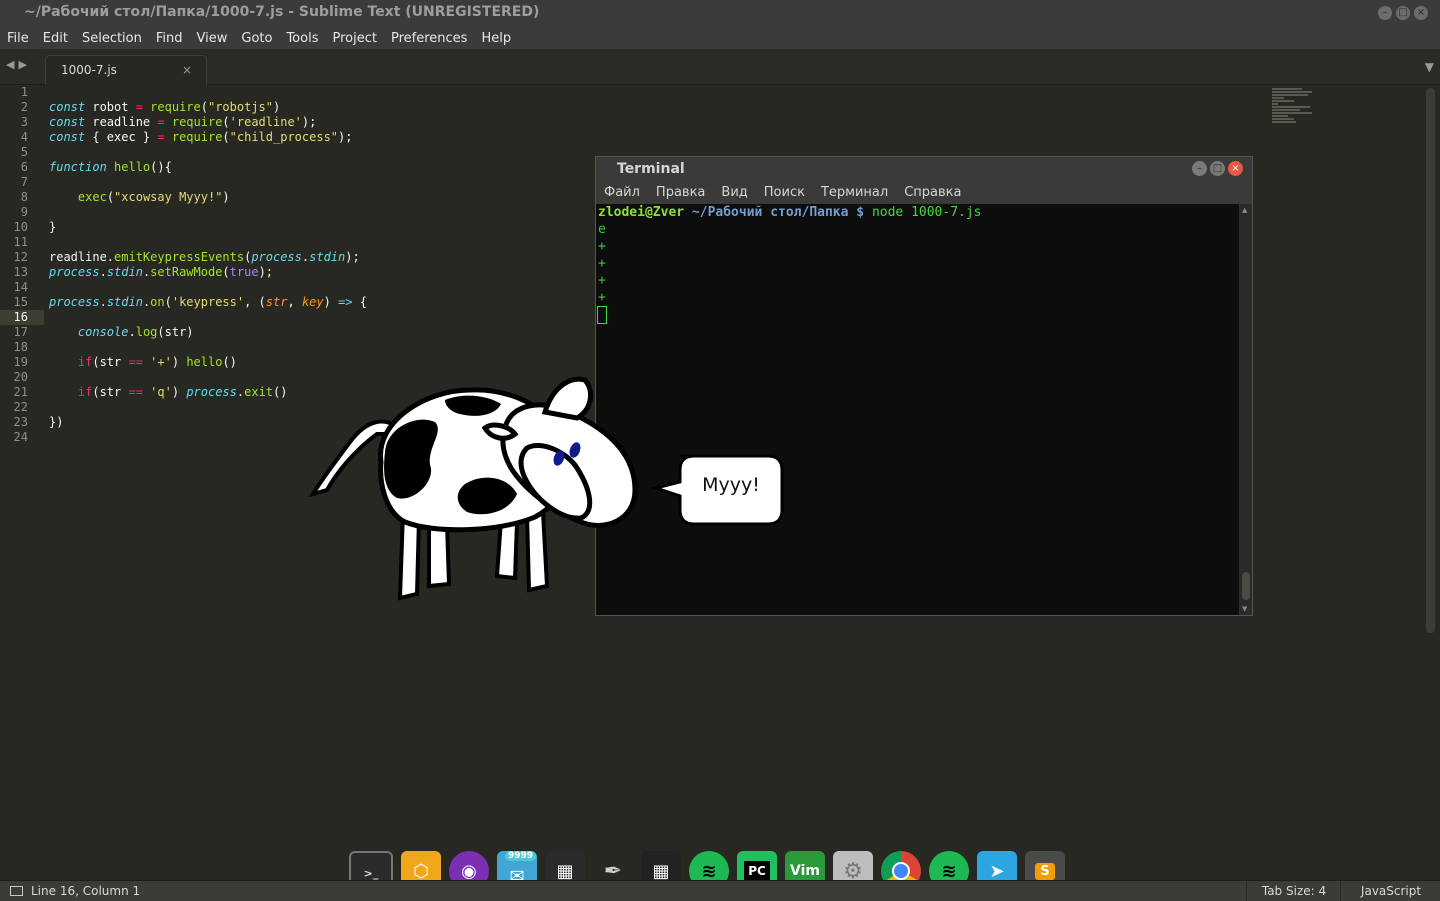  What do you see at coordinates (135, 332) in the screenshot?
I see `code-line: console.log(str)` at bounding box center [135, 332].